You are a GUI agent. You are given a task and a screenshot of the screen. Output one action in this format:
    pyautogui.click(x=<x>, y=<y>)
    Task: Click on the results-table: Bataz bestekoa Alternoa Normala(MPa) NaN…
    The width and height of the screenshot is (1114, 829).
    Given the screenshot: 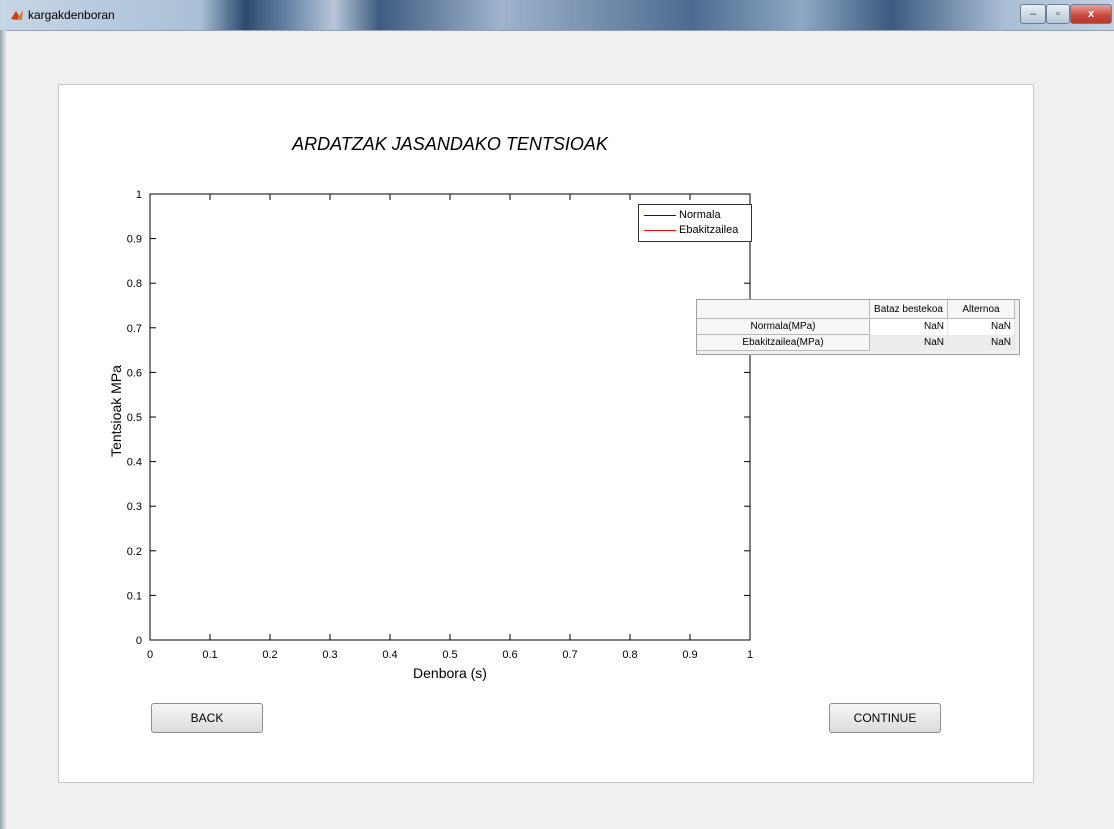 What is the action you would take?
    pyautogui.click(x=858, y=327)
    